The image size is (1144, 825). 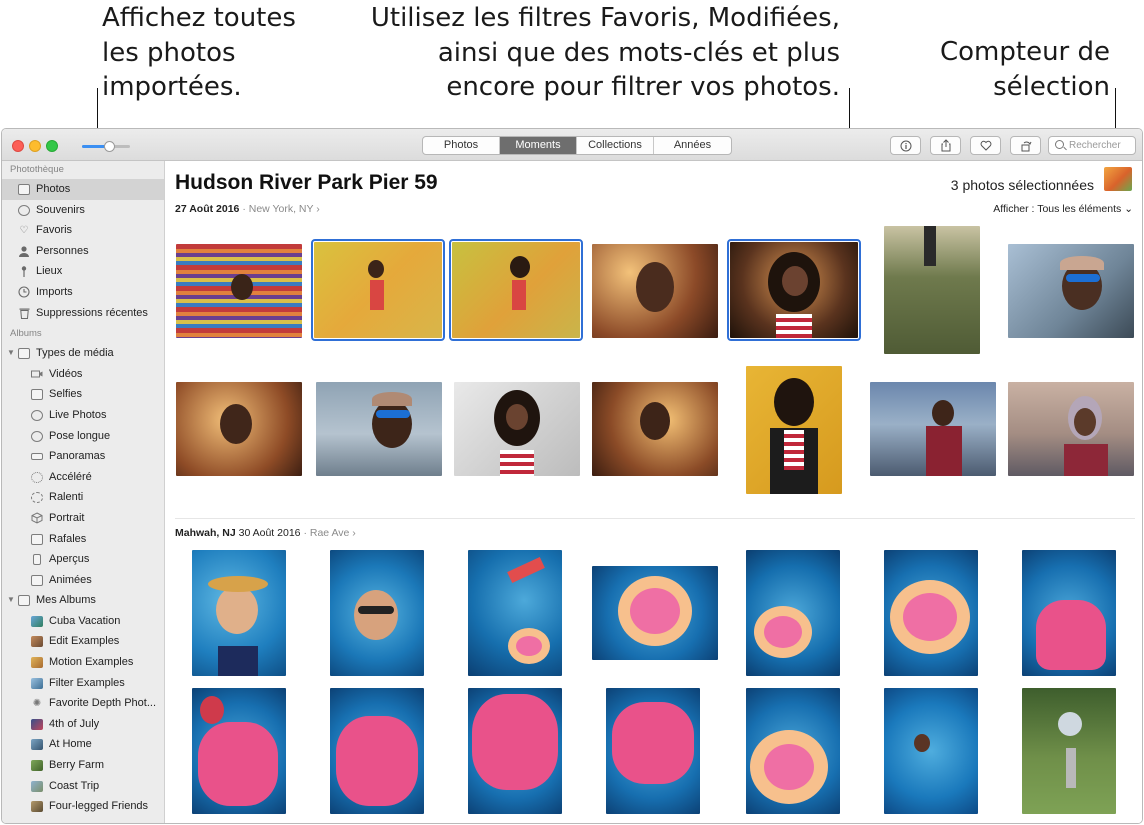 What do you see at coordinates (83, 415) in the screenshot?
I see `sidebar-item-live-photos: Live Photos` at bounding box center [83, 415].